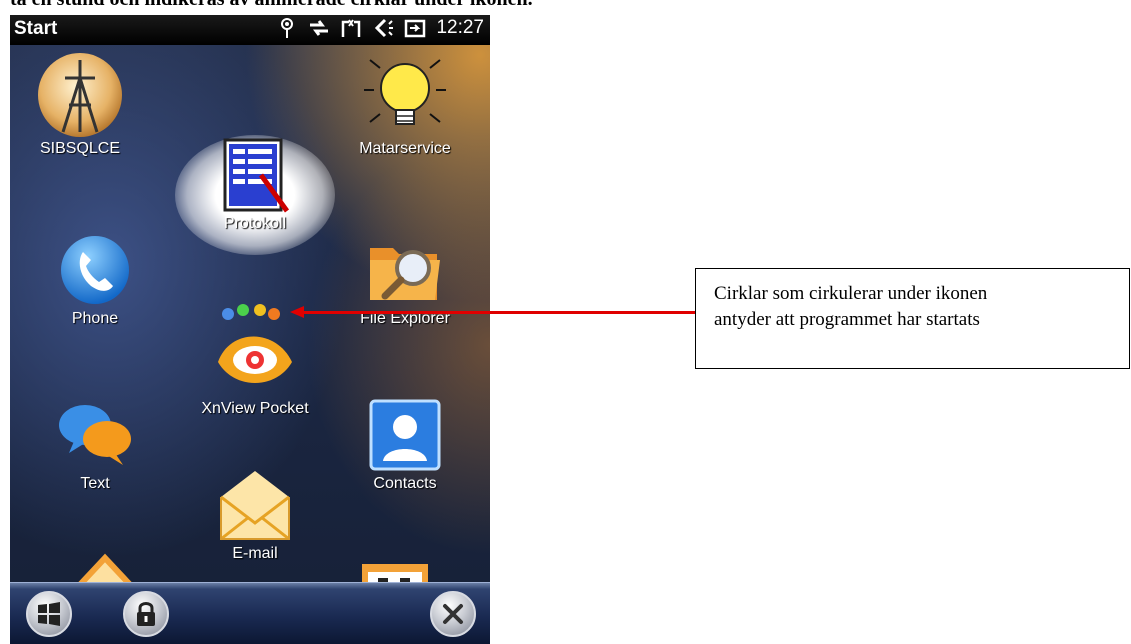  Describe the element at coordinates (405, 435) in the screenshot. I see `contact-card-icon` at that location.